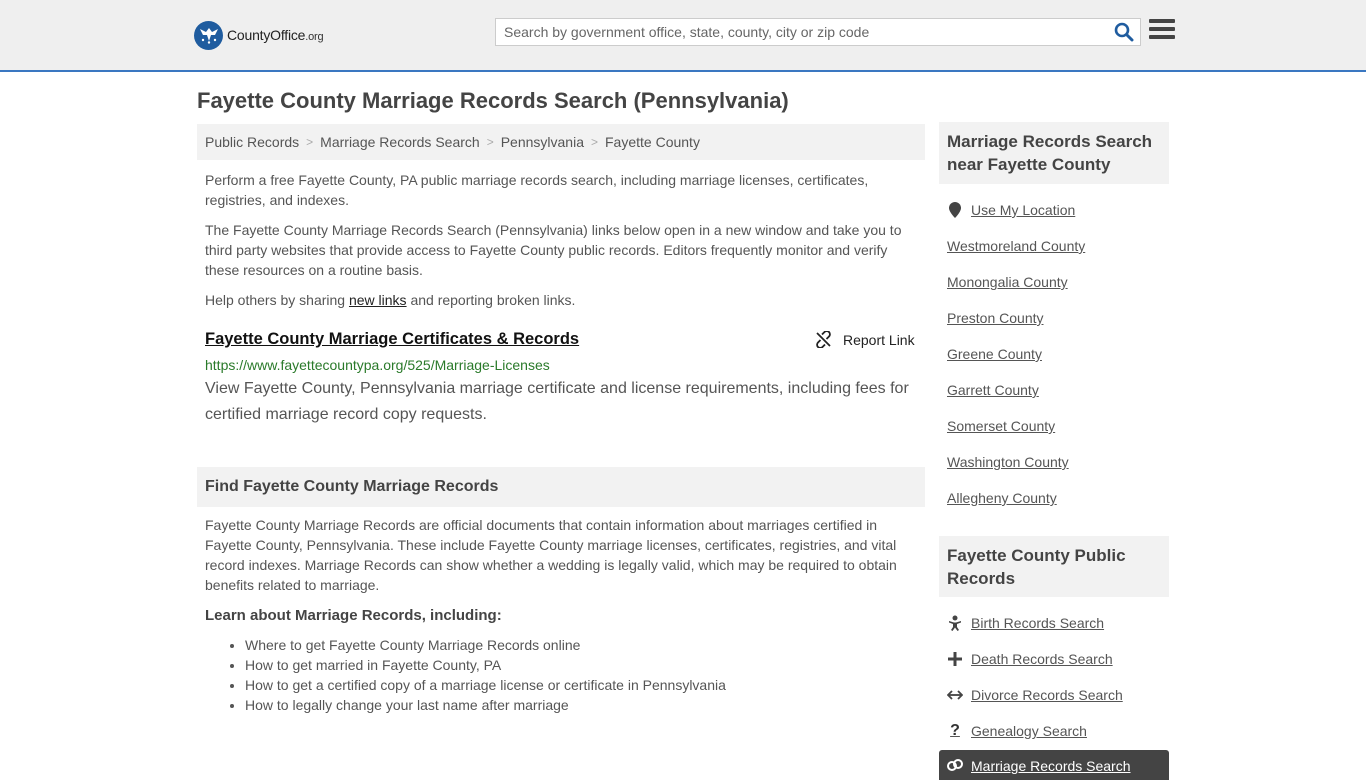 The image size is (1366, 780). What do you see at coordinates (1001, 426) in the screenshot?
I see `sidebar-nearby-link: Somerset County` at bounding box center [1001, 426].